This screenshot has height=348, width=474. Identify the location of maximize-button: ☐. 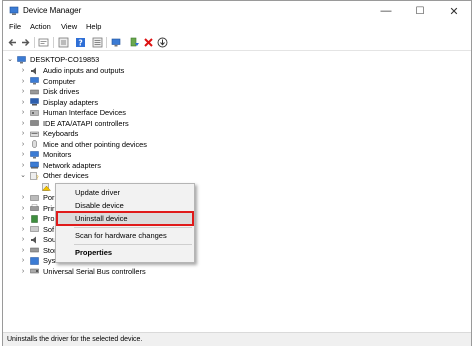
(420, 11).